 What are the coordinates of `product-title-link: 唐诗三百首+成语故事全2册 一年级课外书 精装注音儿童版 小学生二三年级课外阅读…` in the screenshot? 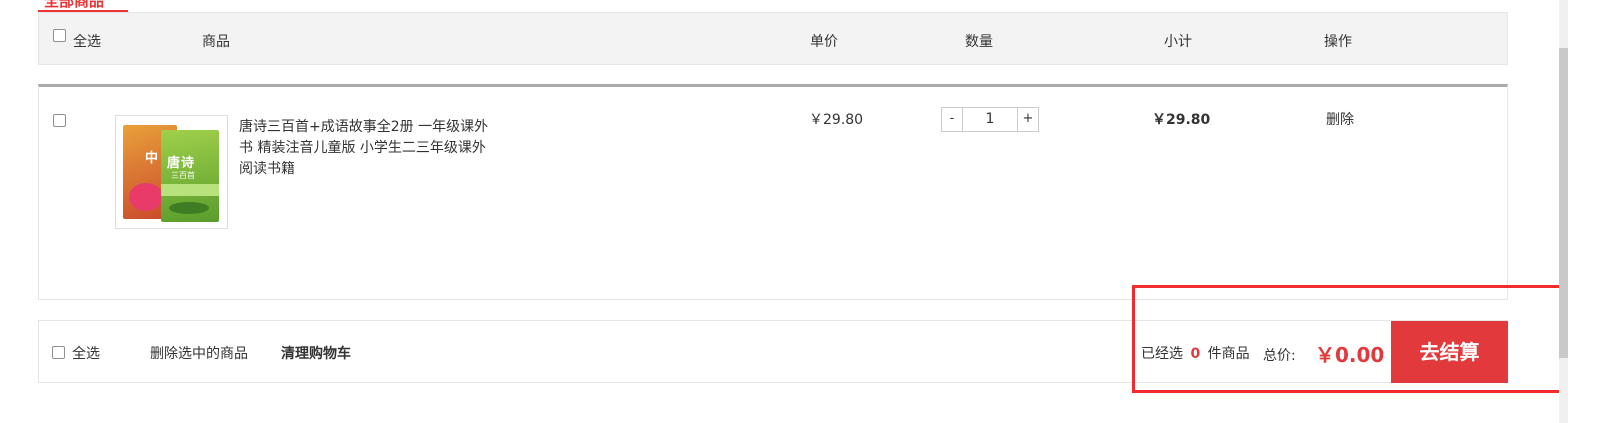 It's located at (369, 148).